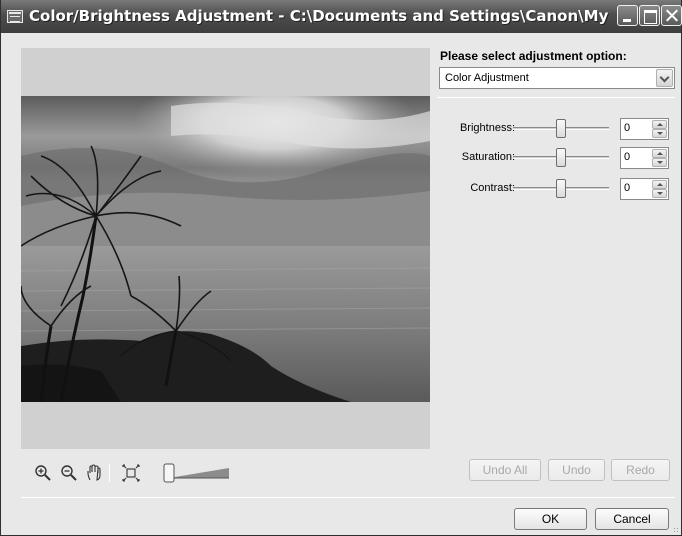  What do you see at coordinates (632, 519) in the screenshot?
I see `cancel-button: Cancel` at bounding box center [632, 519].